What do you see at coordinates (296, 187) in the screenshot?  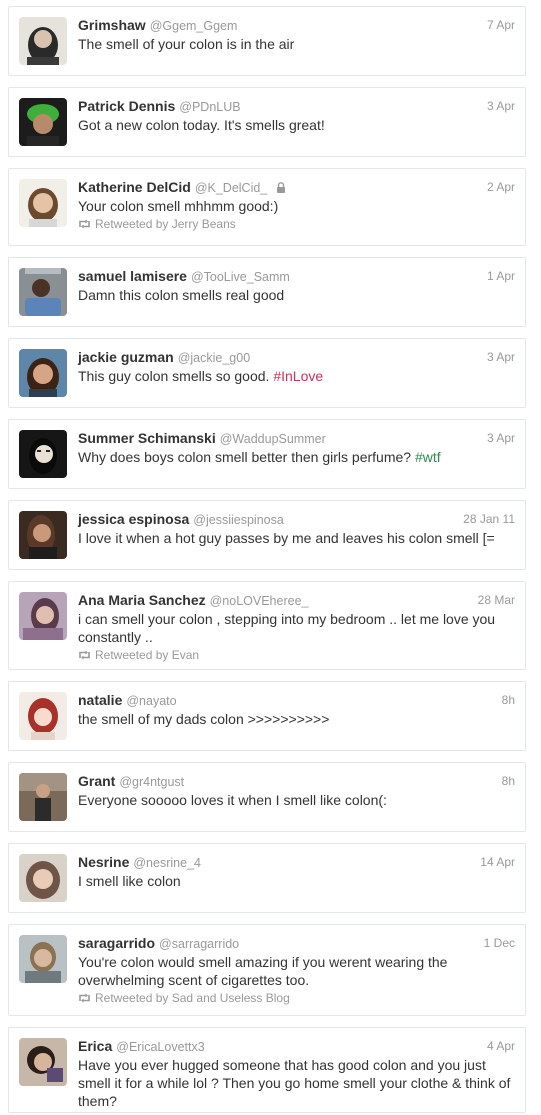 I see `tweet-header: Katherine DelCid @K_DelCid_ 2 Apr` at bounding box center [296, 187].